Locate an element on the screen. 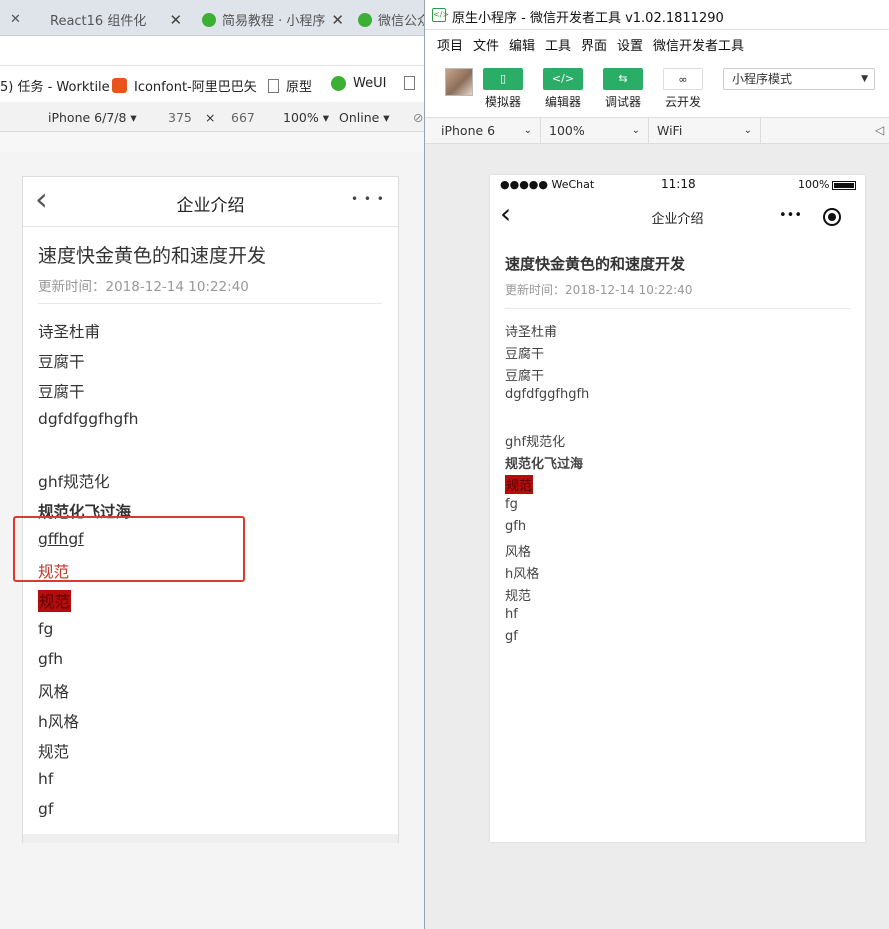  window-title: 原生小程序 - 微信开发者工具 v1.02.1811290 is located at coordinates (588, 18).